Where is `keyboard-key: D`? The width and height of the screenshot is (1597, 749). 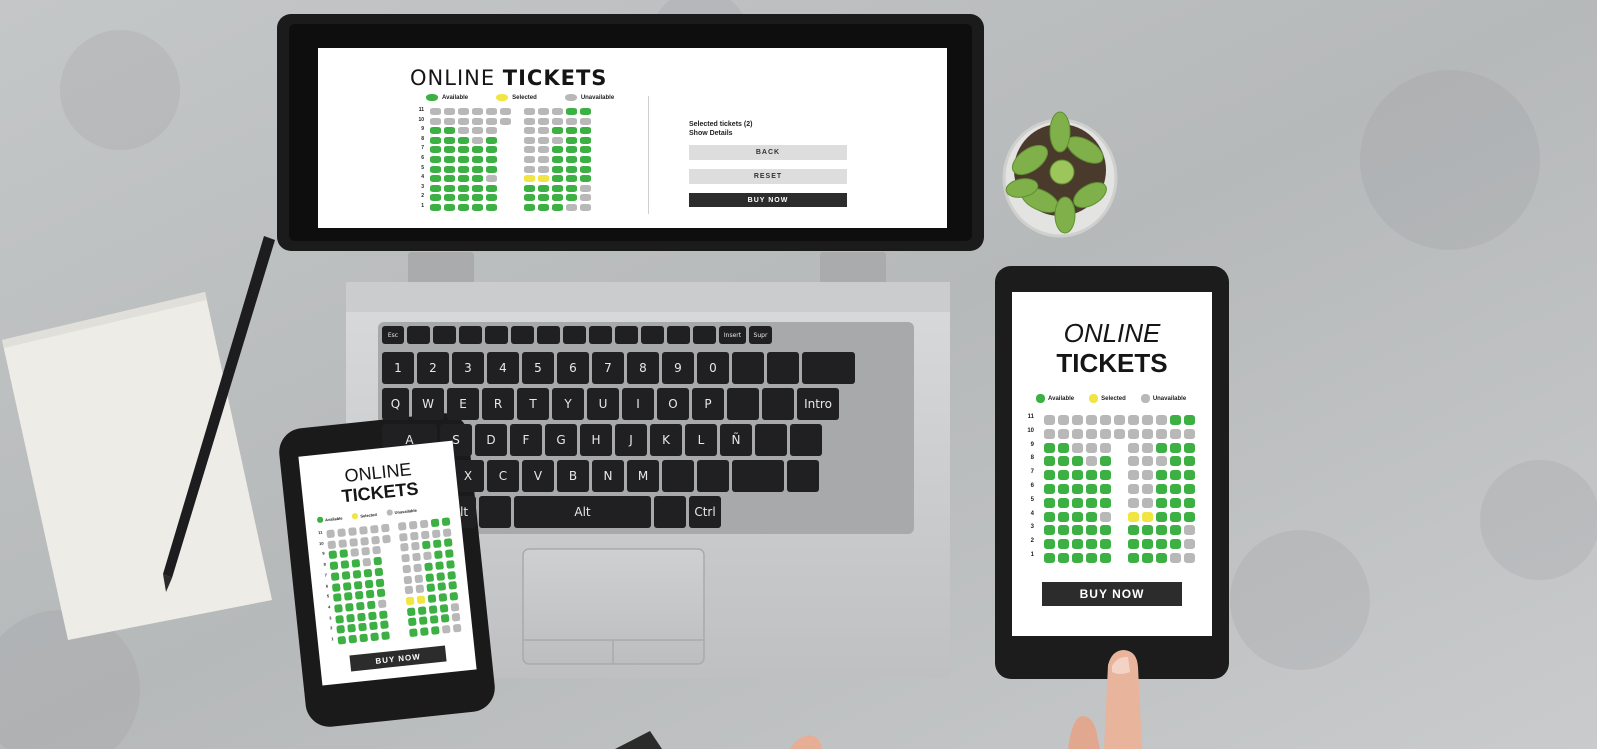 keyboard-key: D is located at coordinates (491, 440).